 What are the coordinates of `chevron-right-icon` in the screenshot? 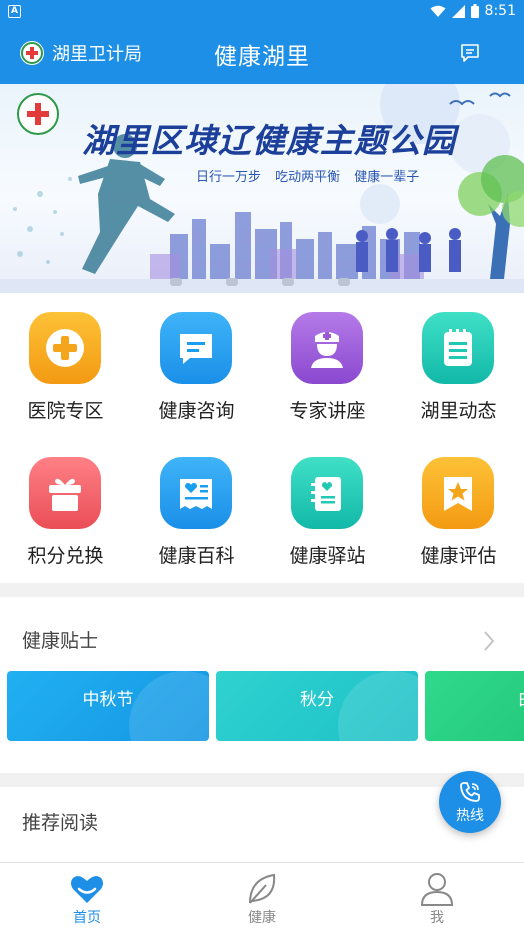 It's located at (489, 641).